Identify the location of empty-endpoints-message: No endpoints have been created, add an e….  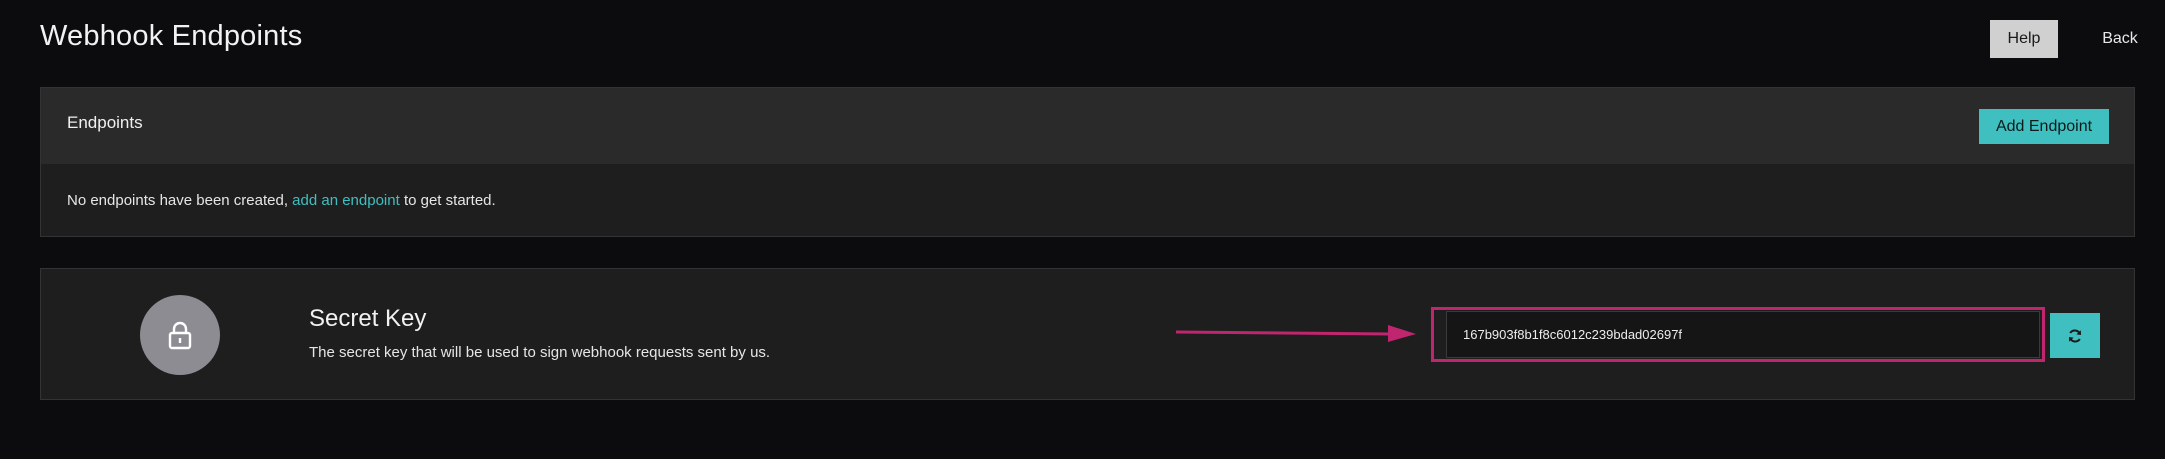
(281, 200).